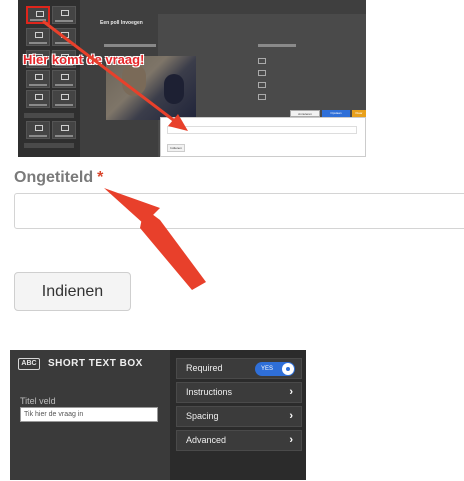  What do you see at coordinates (64, 99) in the screenshot?
I see `accept-tool` at bounding box center [64, 99].